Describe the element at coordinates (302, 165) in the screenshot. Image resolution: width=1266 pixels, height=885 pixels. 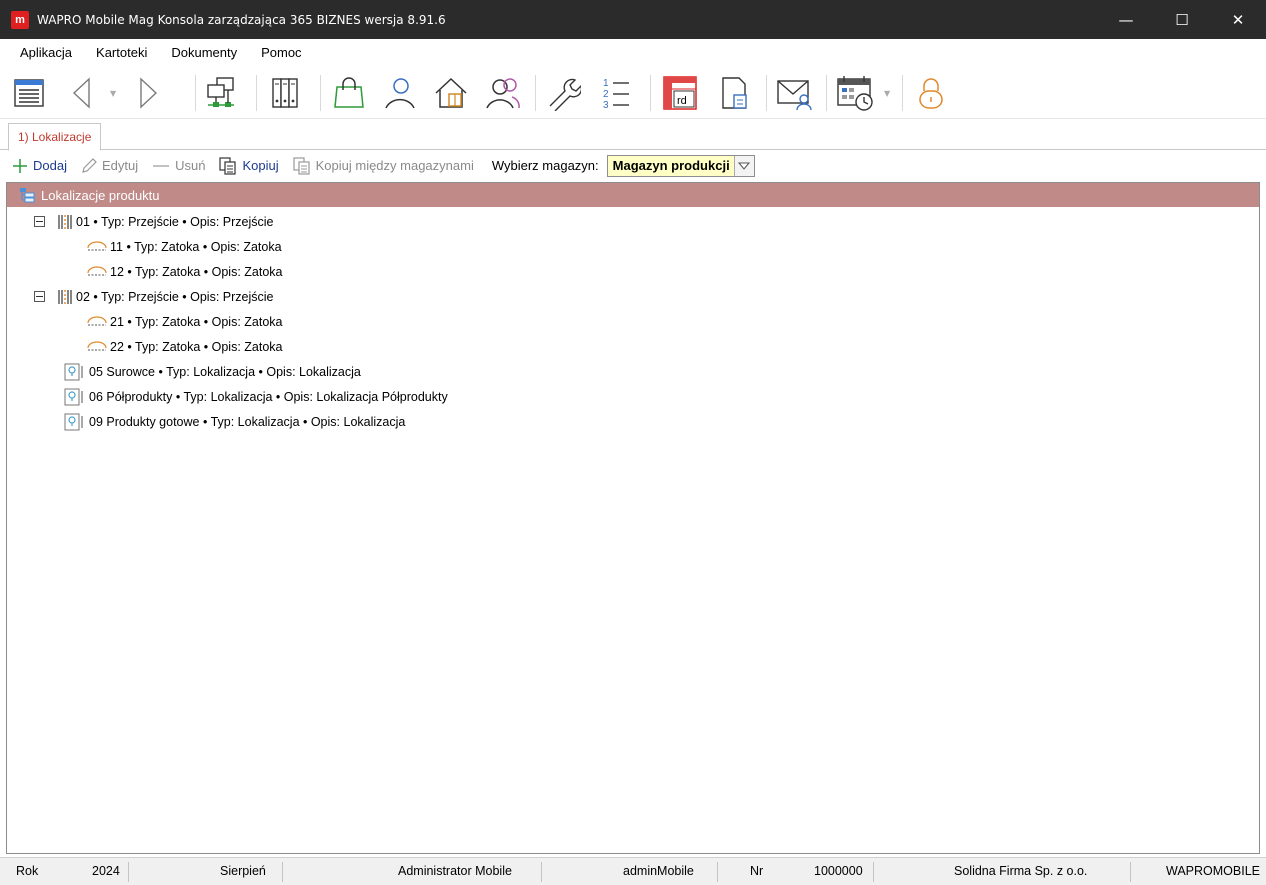
I see `copy-disabled-icon` at that location.